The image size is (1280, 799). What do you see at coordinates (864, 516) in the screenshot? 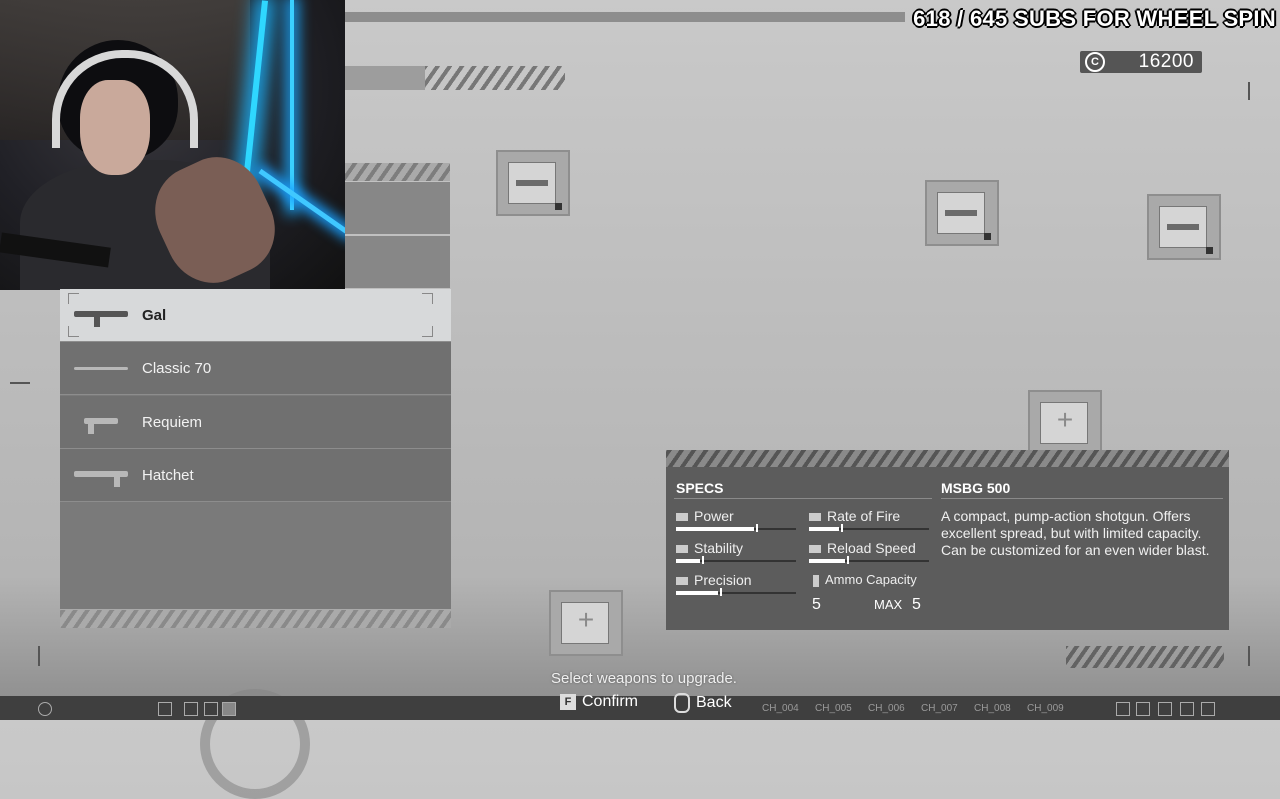
I see `stat-label: Rate of Fire` at bounding box center [864, 516].